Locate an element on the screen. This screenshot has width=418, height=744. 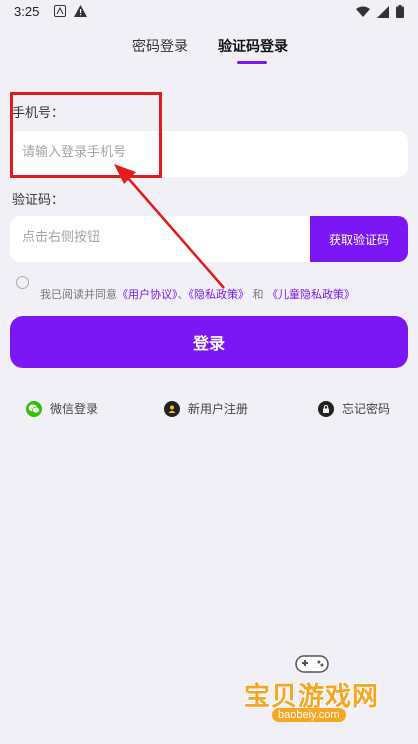
login-button: 登录 is located at coordinates (209, 342).